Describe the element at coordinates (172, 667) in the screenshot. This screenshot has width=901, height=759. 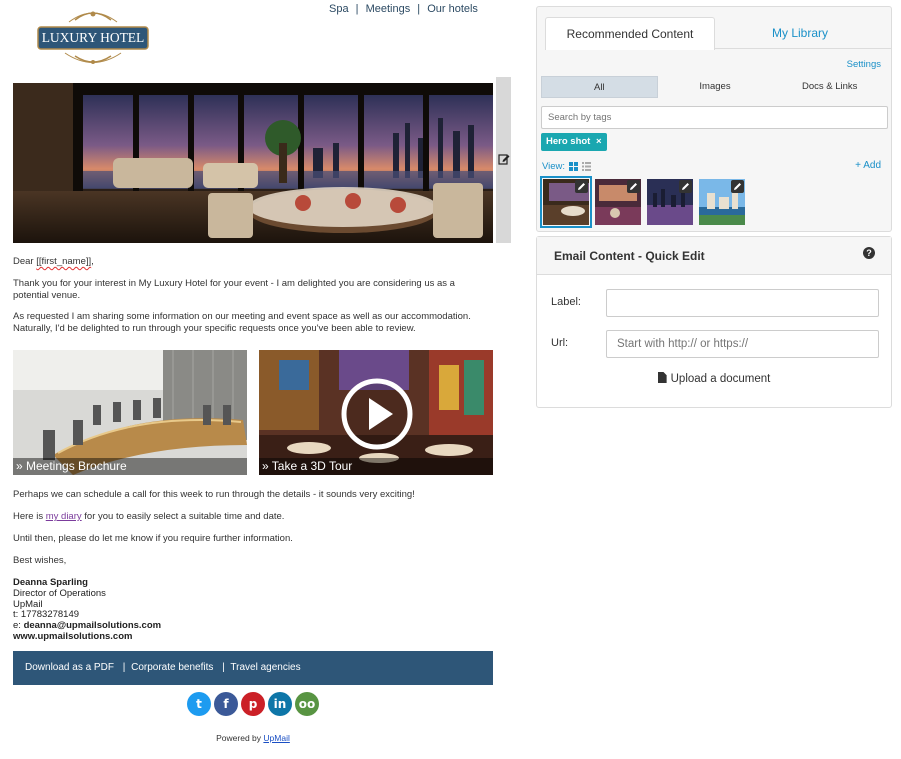
I see `footer-link-corporate-benefits: Corporate benefits` at that location.